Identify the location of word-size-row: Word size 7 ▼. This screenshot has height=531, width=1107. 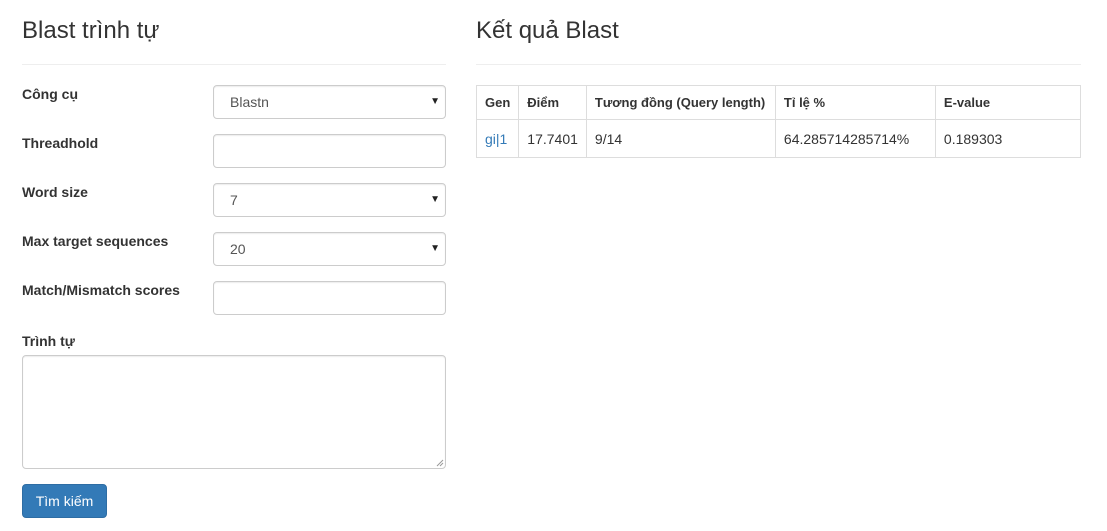
(234, 200).